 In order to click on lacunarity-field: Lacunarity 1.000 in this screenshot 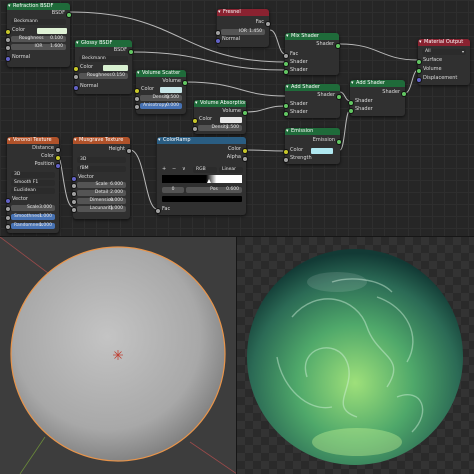, I will do `click(101, 209)`.